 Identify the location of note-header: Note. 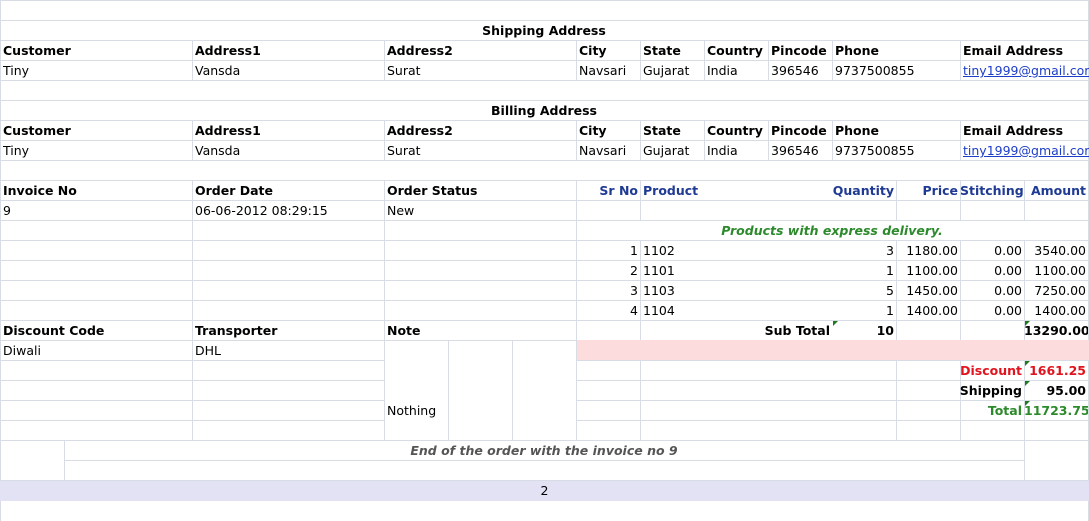
(404, 330).